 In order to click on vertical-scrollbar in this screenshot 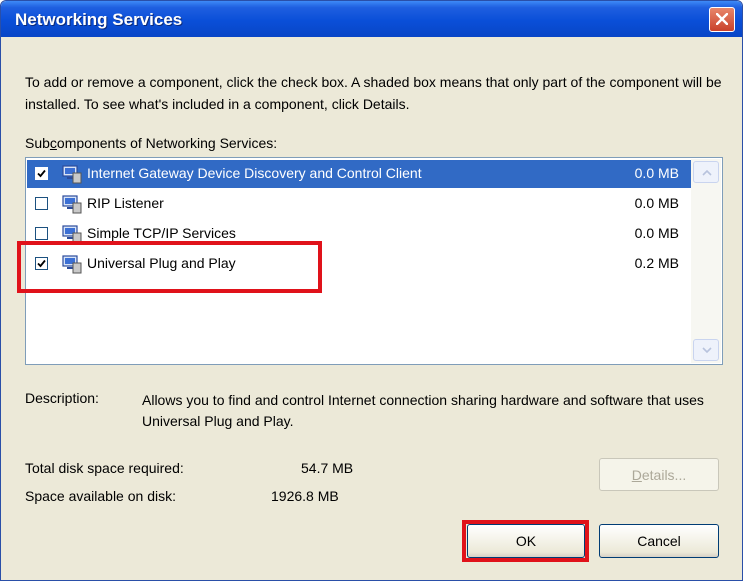, I will do `click(706, 261)`.